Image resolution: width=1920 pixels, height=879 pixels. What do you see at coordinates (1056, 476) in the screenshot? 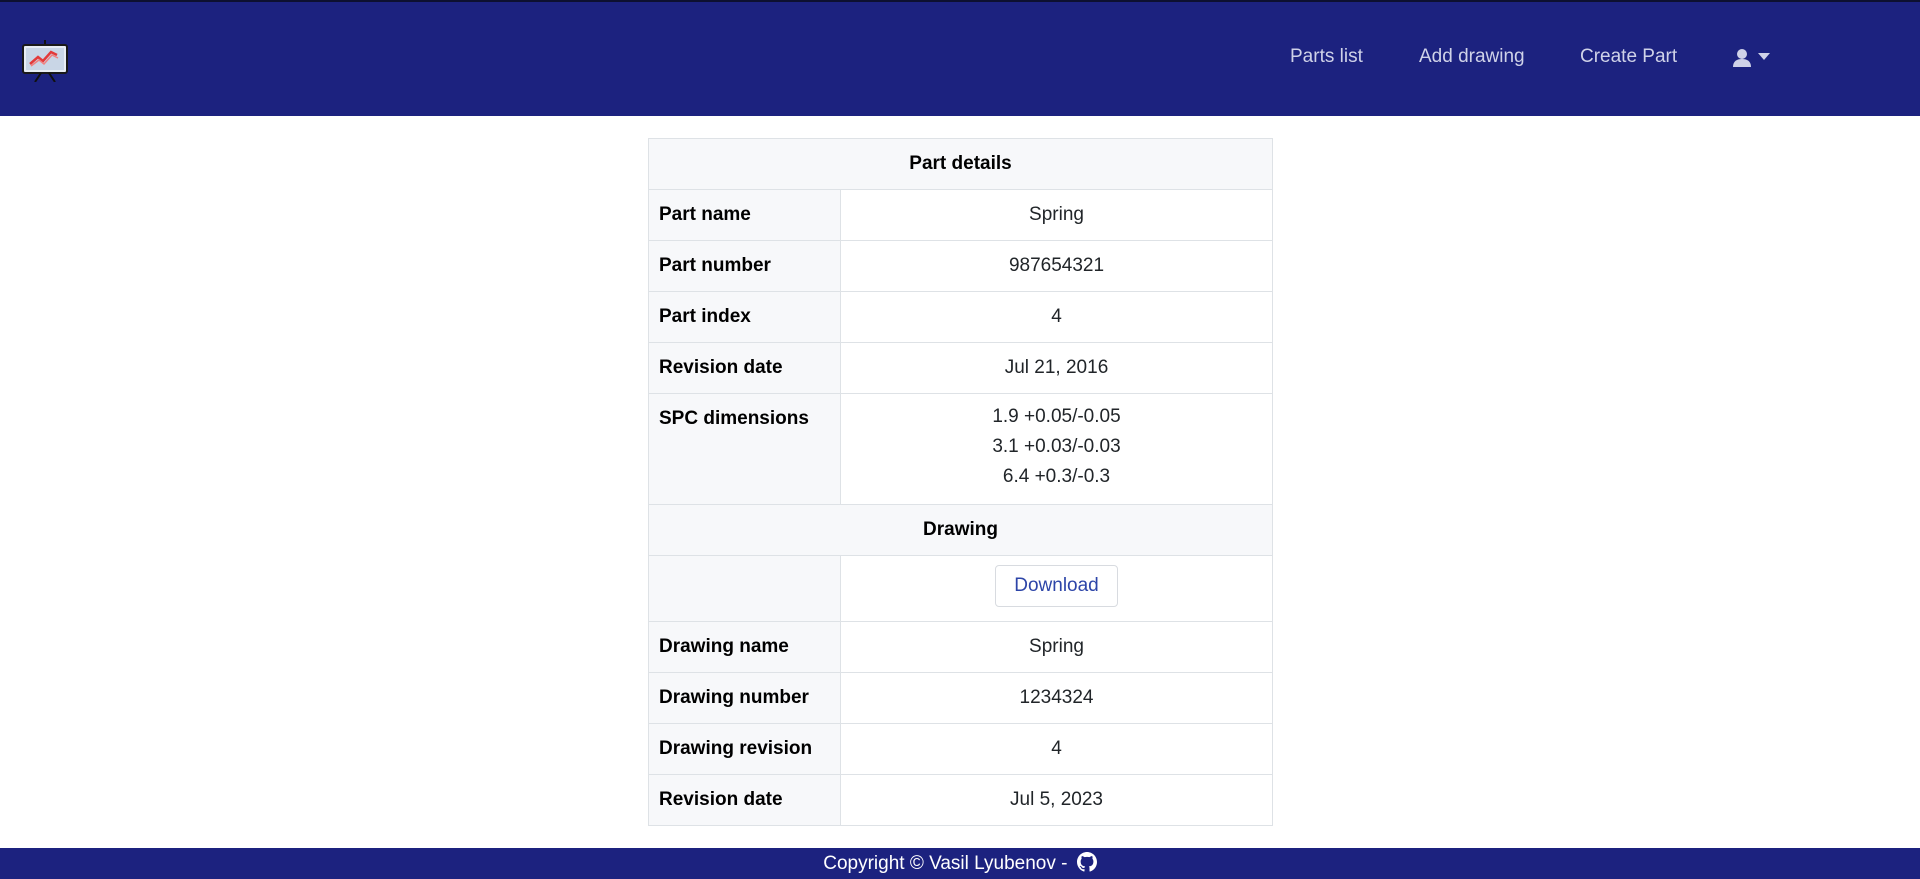
I see `spc-dimension: 6.4 +0.3/-0.3` at bounding box center [1056, 476].